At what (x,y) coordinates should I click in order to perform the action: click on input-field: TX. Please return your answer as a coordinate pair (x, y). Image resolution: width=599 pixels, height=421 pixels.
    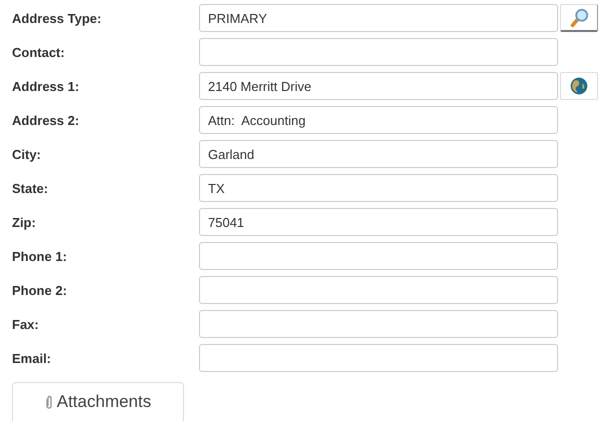
    Looking at the image, I should click on (378, 188).